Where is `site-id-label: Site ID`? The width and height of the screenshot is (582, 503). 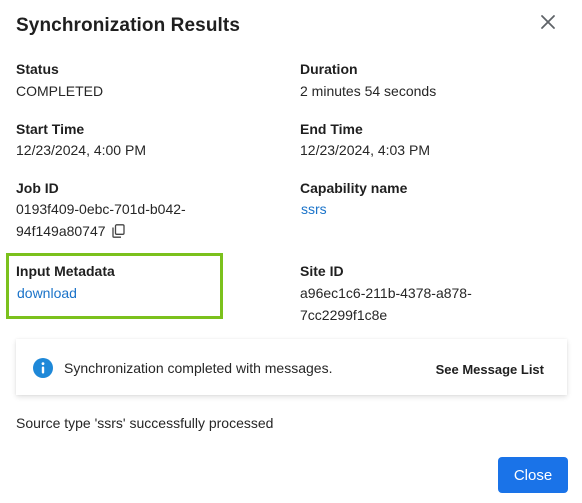 site-id-label: Site ID is located at coordinates (322, 271).